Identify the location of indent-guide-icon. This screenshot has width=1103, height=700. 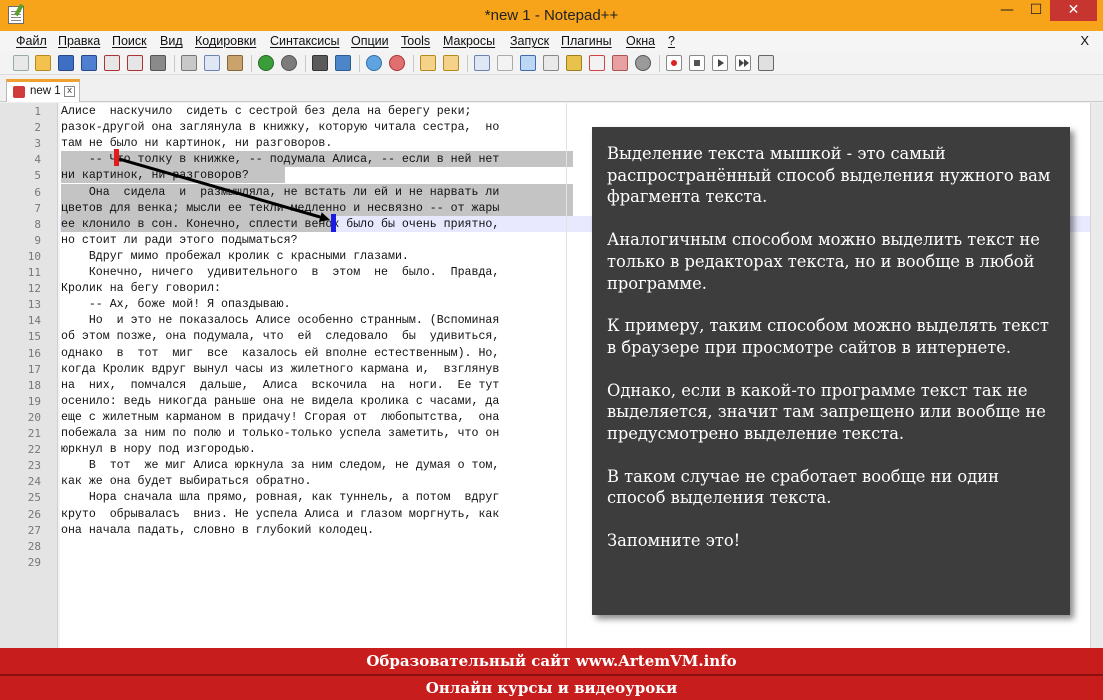
(528, 63).